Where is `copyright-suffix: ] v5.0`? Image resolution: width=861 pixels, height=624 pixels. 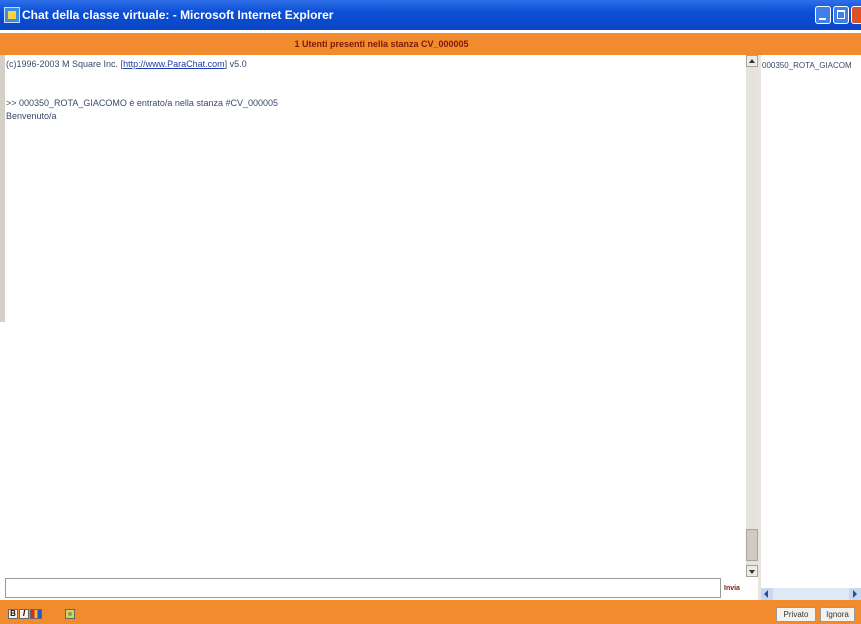 copyright-suffix: ] v5.0 is located at coordinates (235, 64).